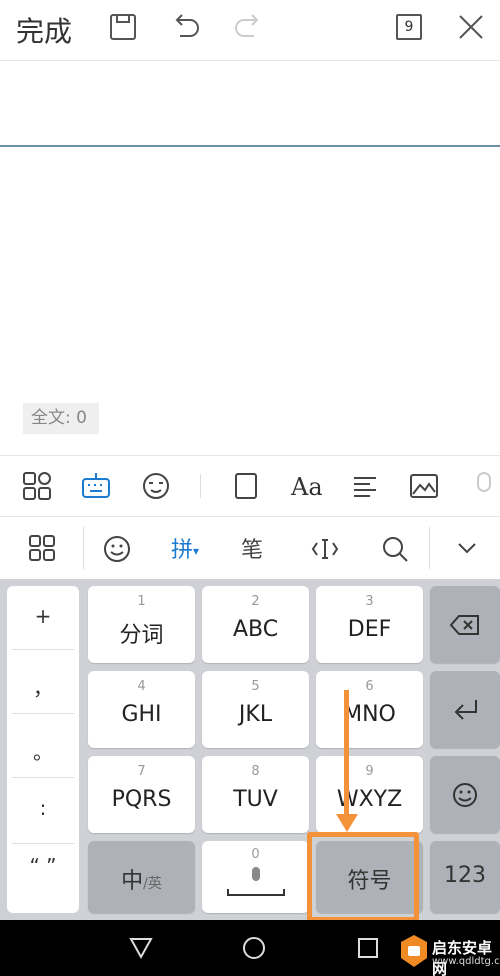 The height and width of the screenshot is (976, 500). Describe the element at coordinates (252, 548) in the screenshot. I see `stroke-mode-button: 笔` at that location.